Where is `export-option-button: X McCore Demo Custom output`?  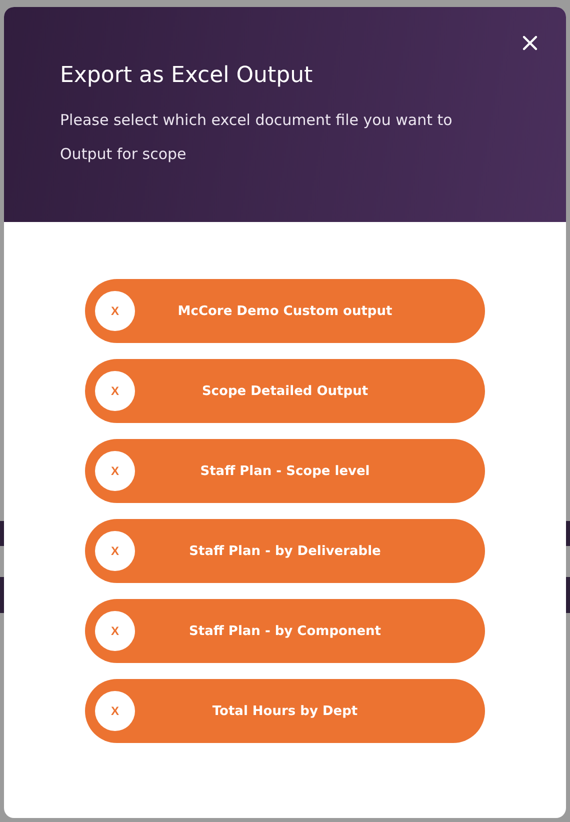
export-option-button: X McCore Demo Custom output is located at coordinates (285, 311).